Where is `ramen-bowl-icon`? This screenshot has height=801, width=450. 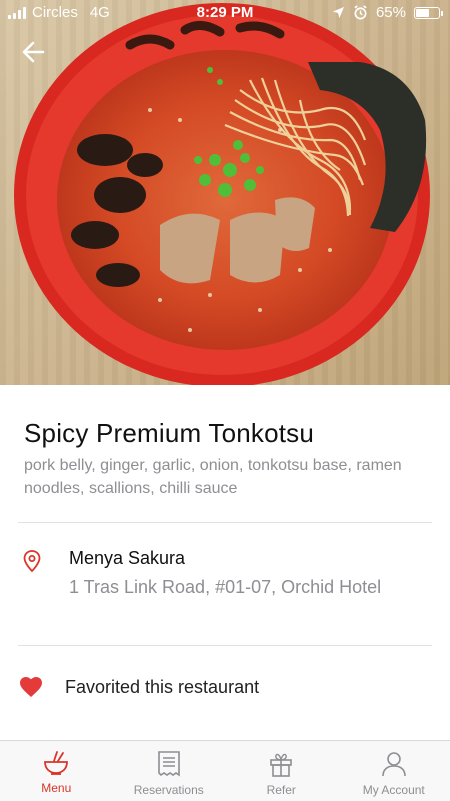 ramen-bowl-icon is located at coordinates (56, 763).